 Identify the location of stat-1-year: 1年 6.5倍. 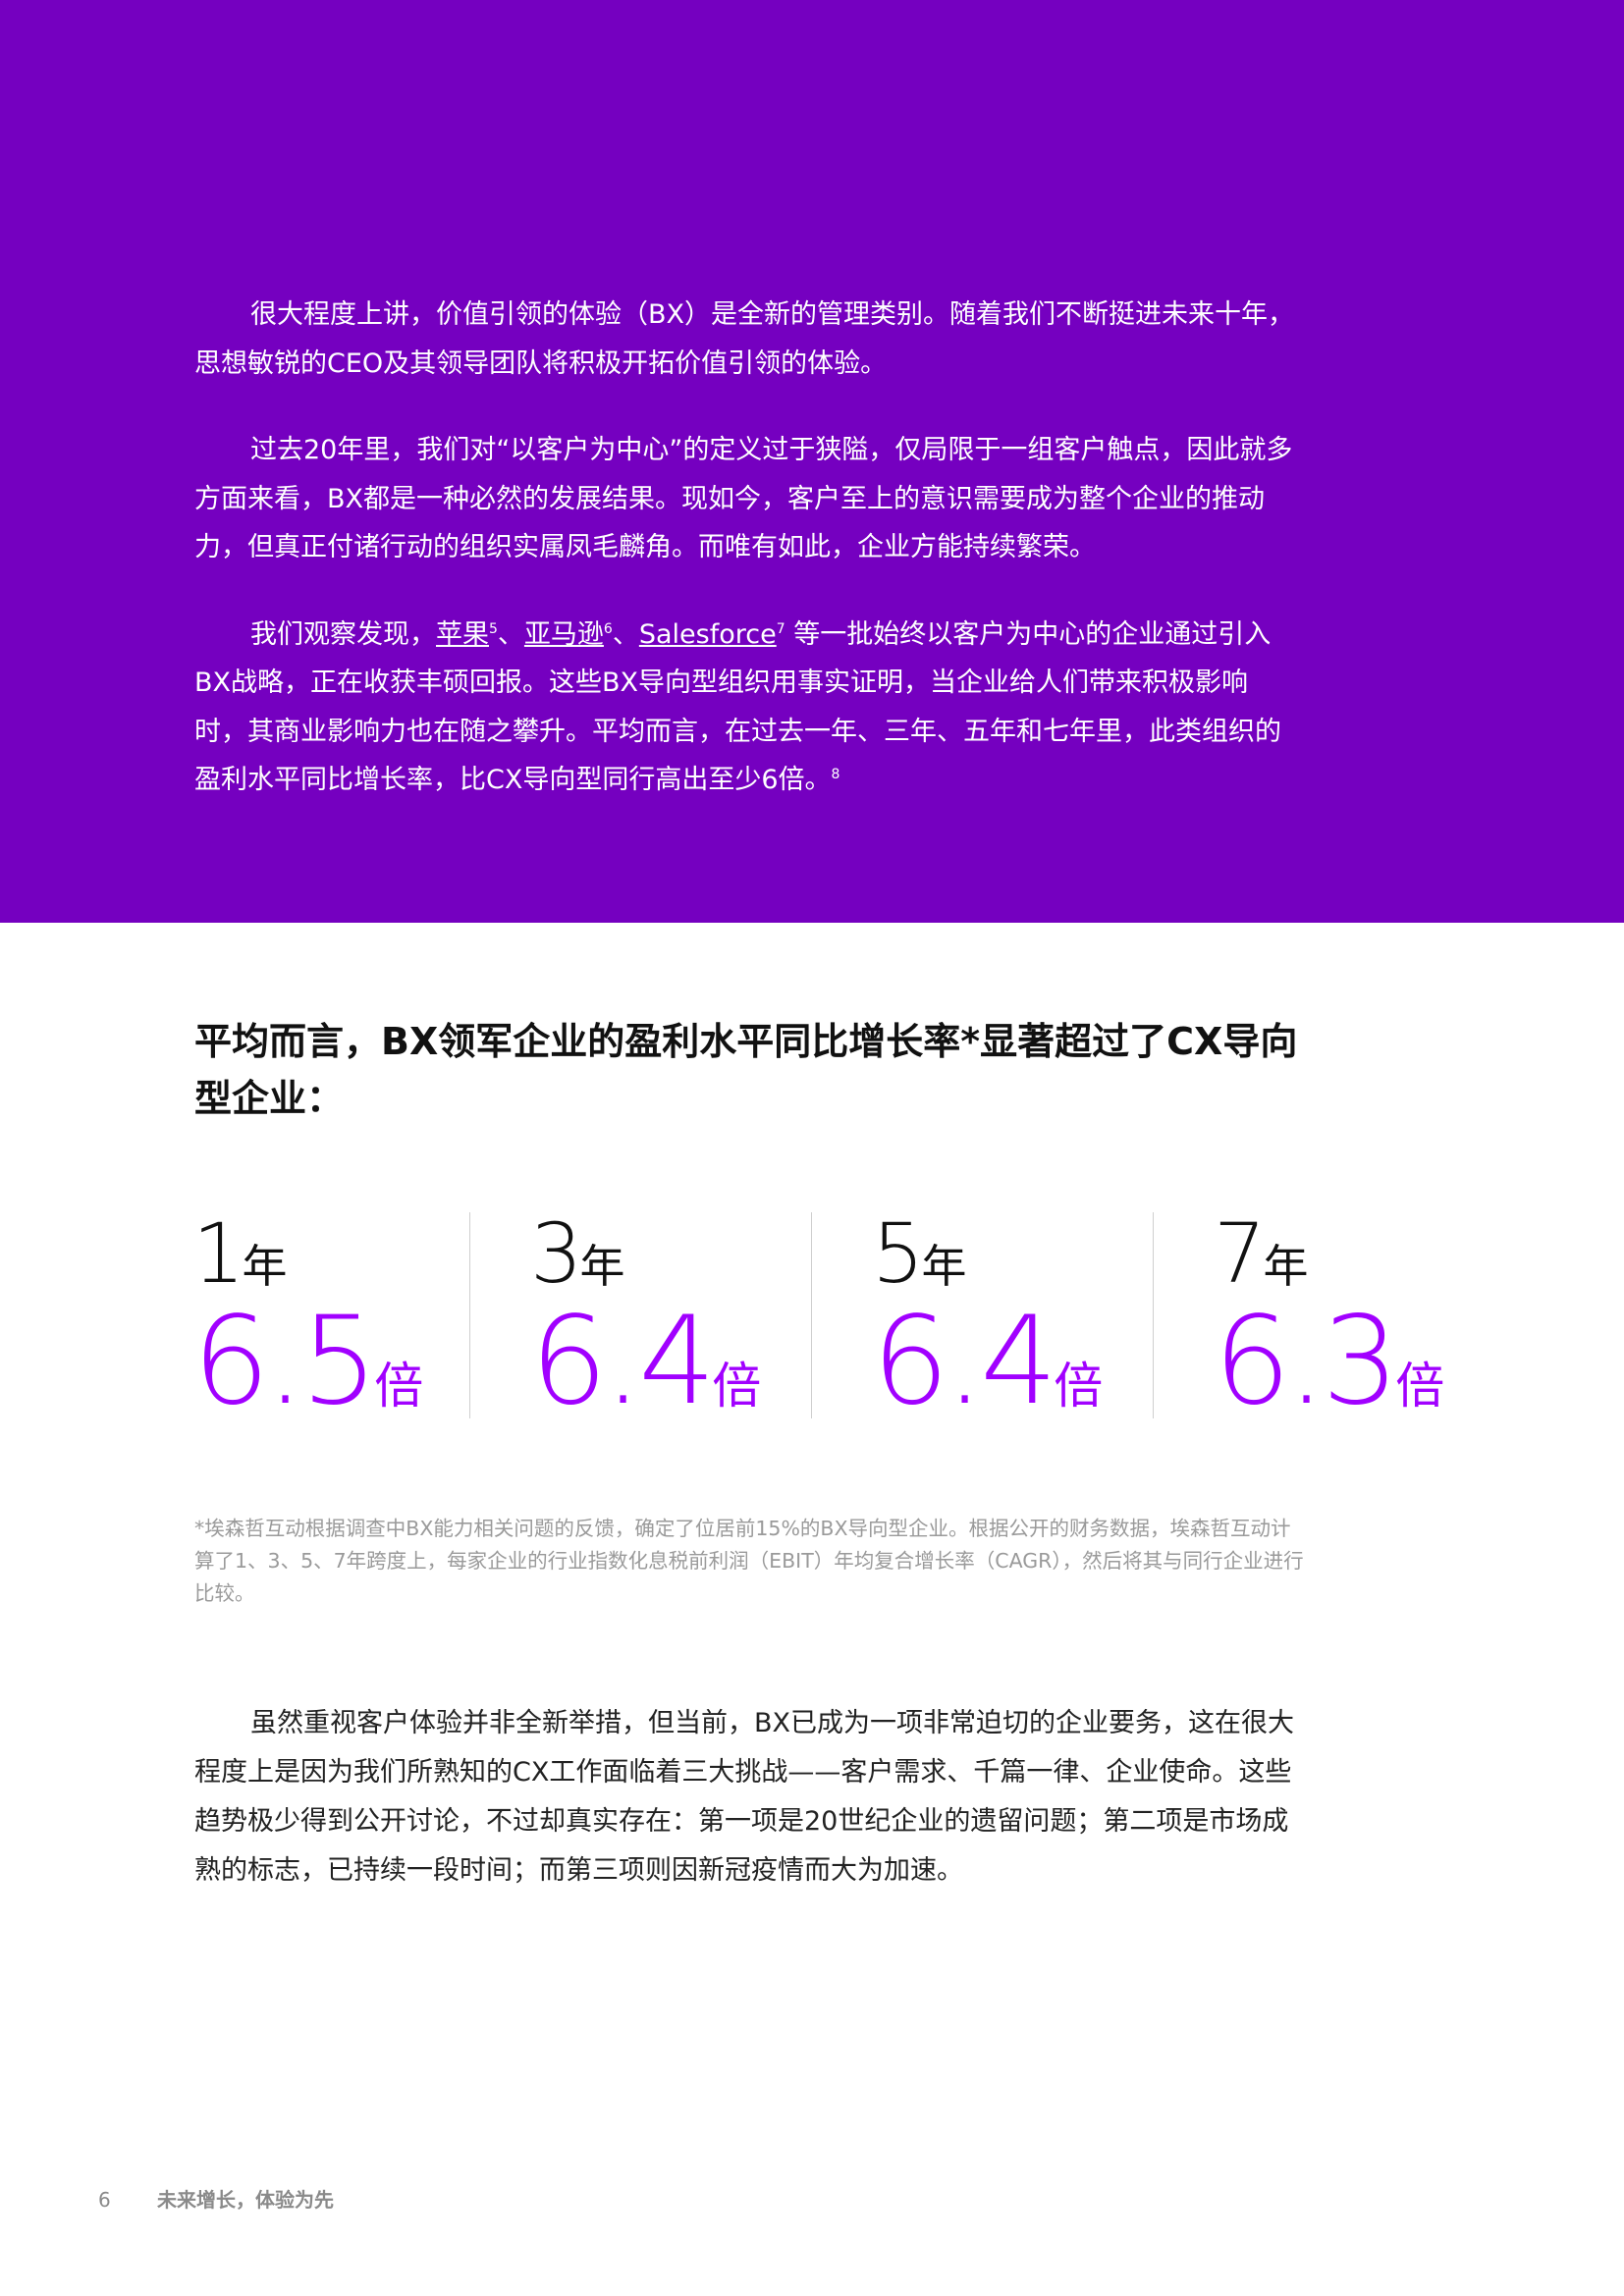
(307, 1317).